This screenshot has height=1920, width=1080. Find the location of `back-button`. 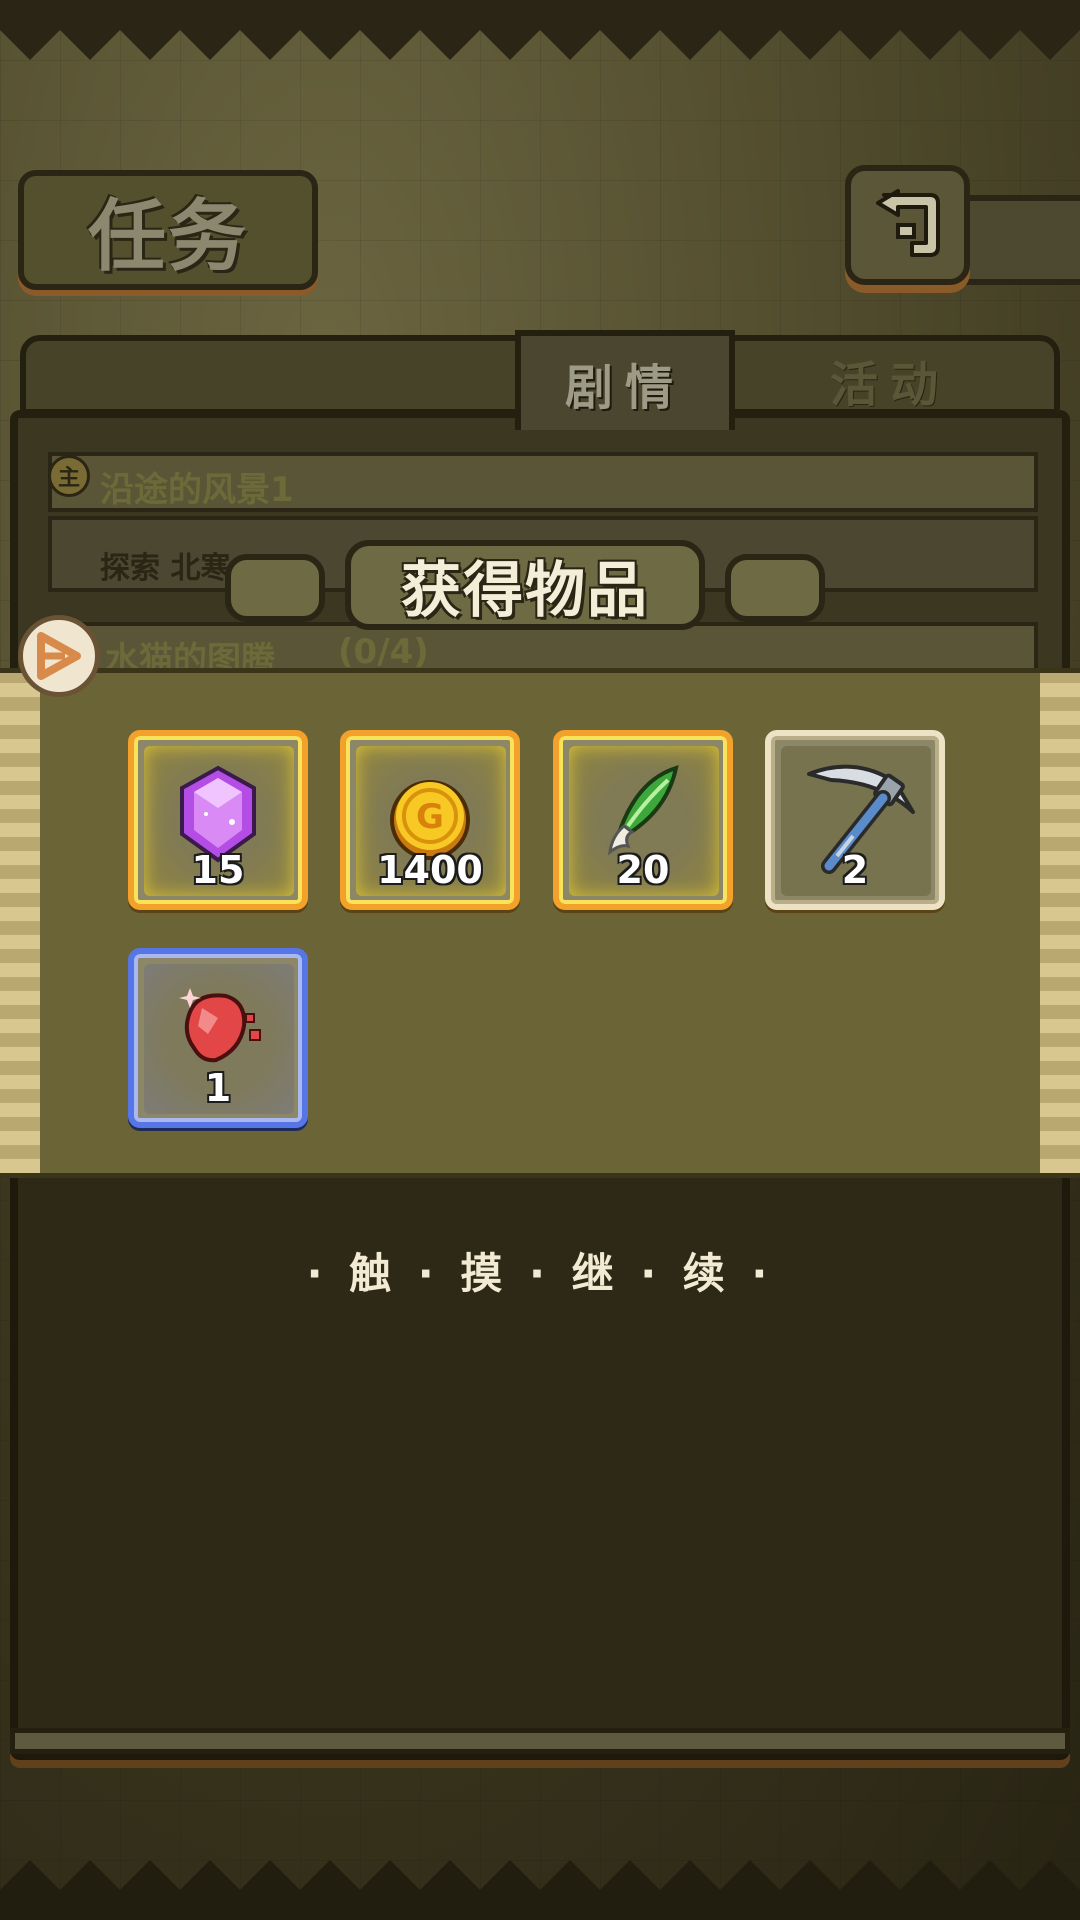

back-button is located at coordinates (907, 225).